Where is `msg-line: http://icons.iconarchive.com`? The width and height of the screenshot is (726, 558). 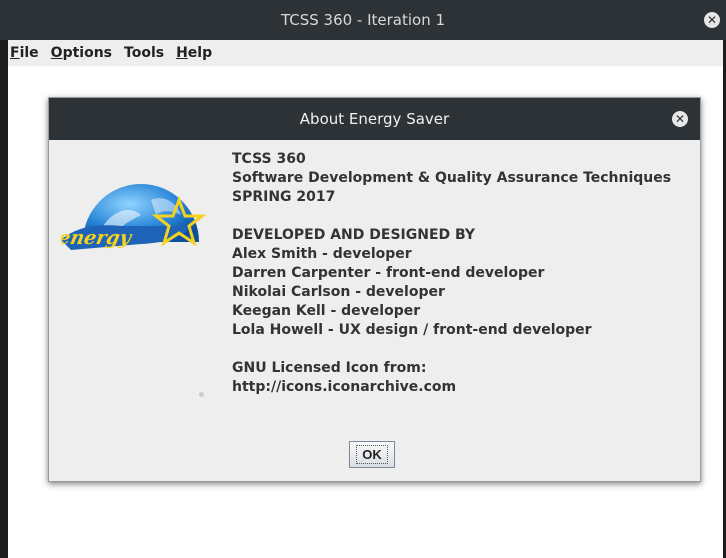
msg-line: http://icons.iconarchive.com is located at coordinates (344, 387).